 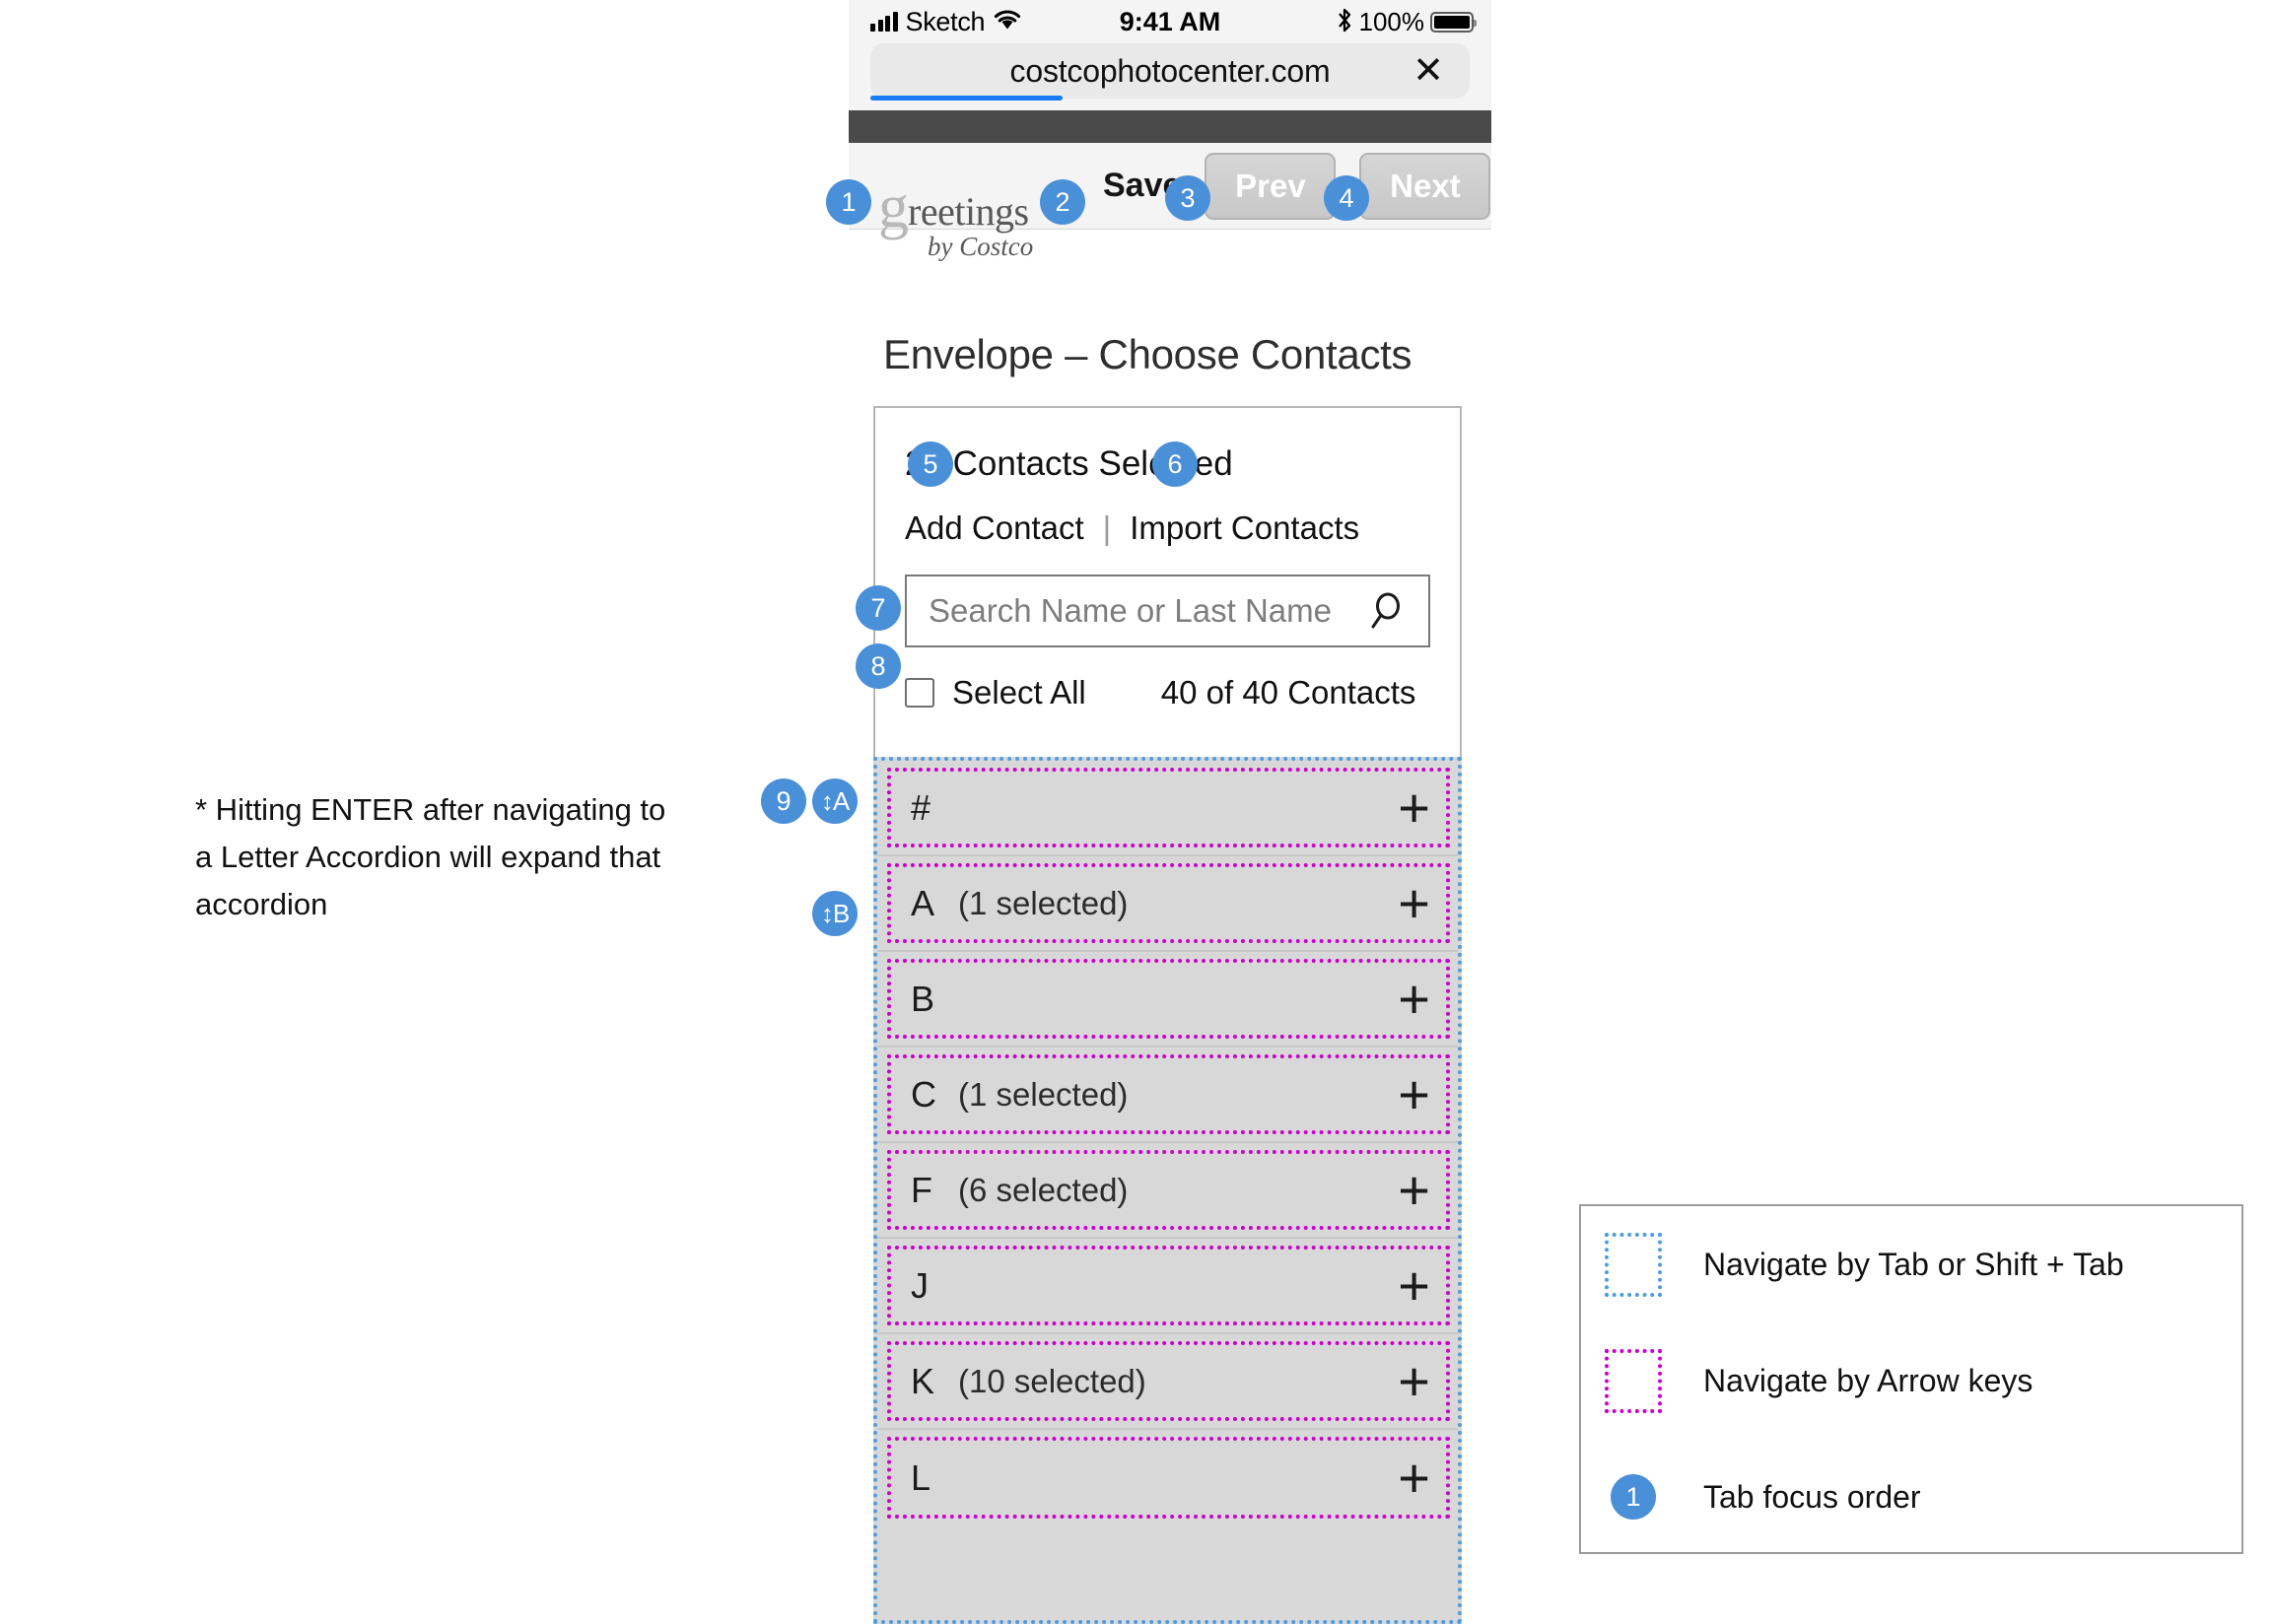 I want to click on accordion-header: J +, so click(x=1168, y=1286).